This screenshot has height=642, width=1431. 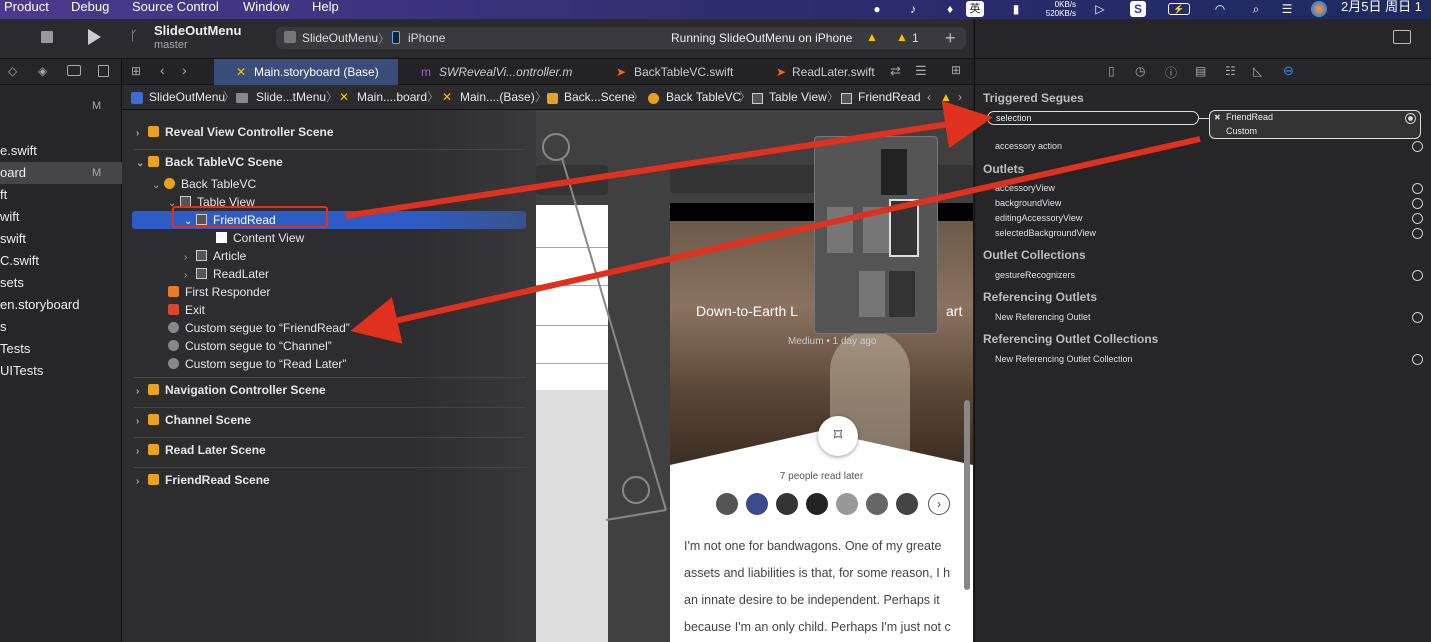 What do you see at coordinates (1319, 9) in the screenshot?
I see `siri-icon` at bounding box center [1319, 9].